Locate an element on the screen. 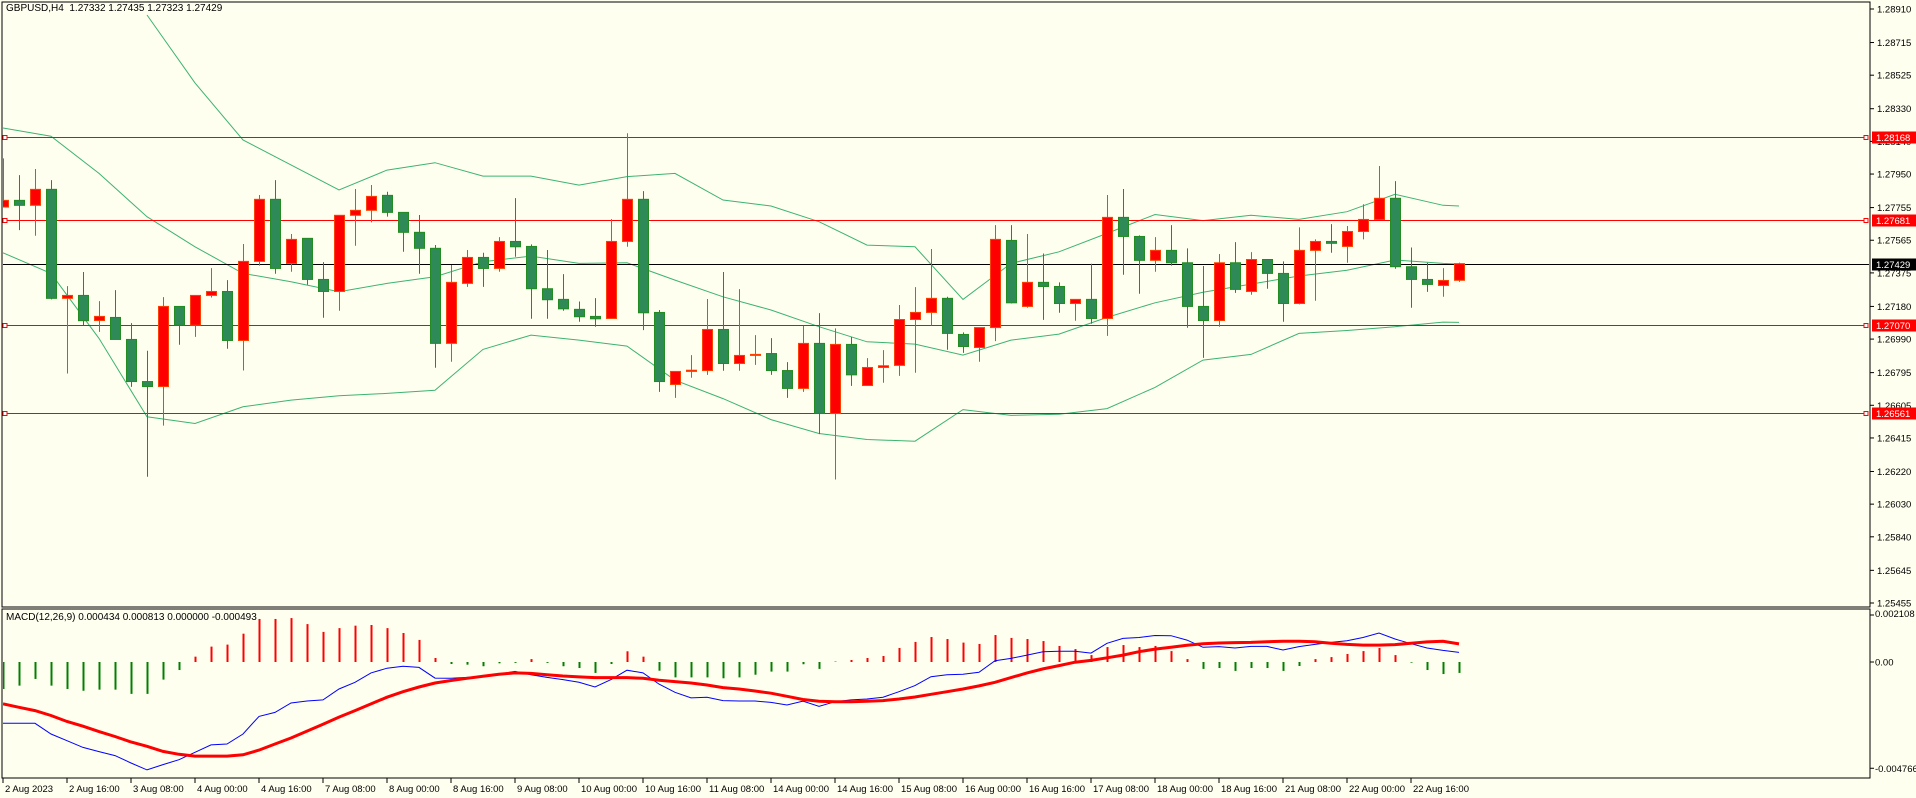 The width and height of the screenshot is (1916, 798). time-tick-label: 4 Aug 16:00 is located at coordinates (286, 789).